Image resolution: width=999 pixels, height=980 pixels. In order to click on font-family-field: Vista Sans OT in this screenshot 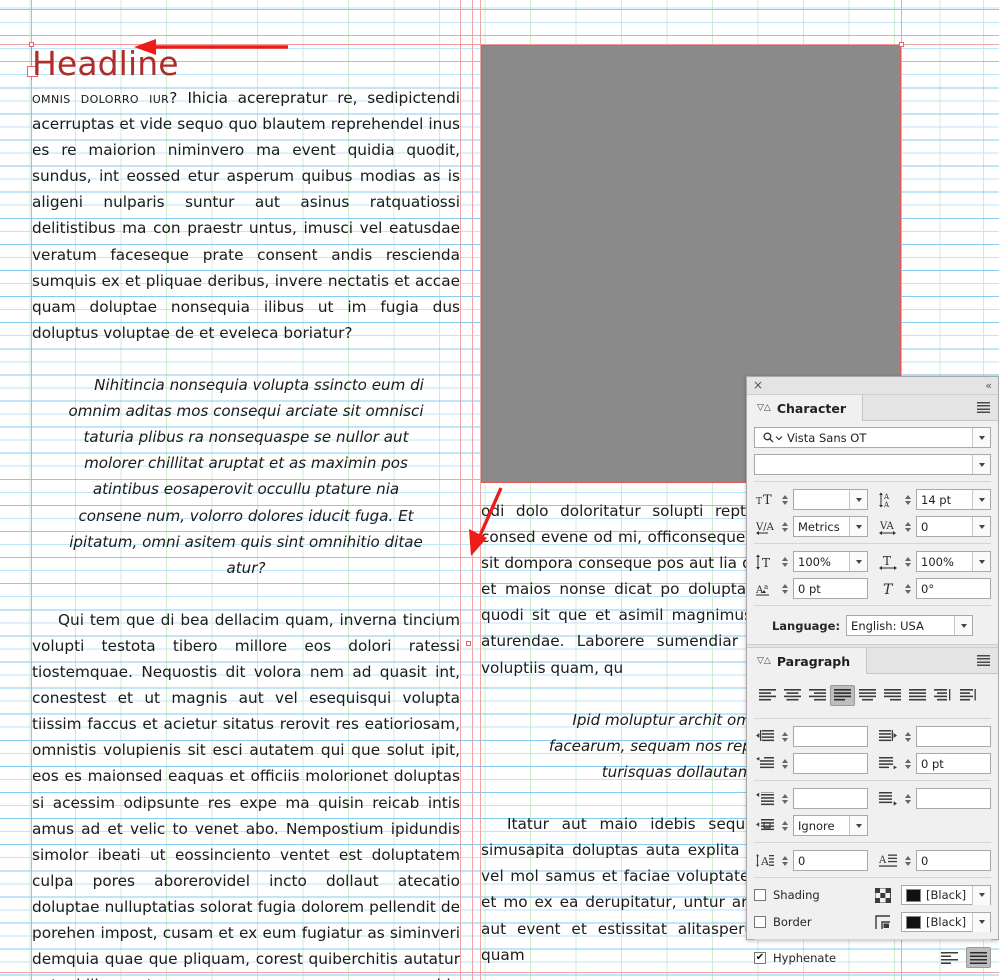, I will do `click(872, 437)`.